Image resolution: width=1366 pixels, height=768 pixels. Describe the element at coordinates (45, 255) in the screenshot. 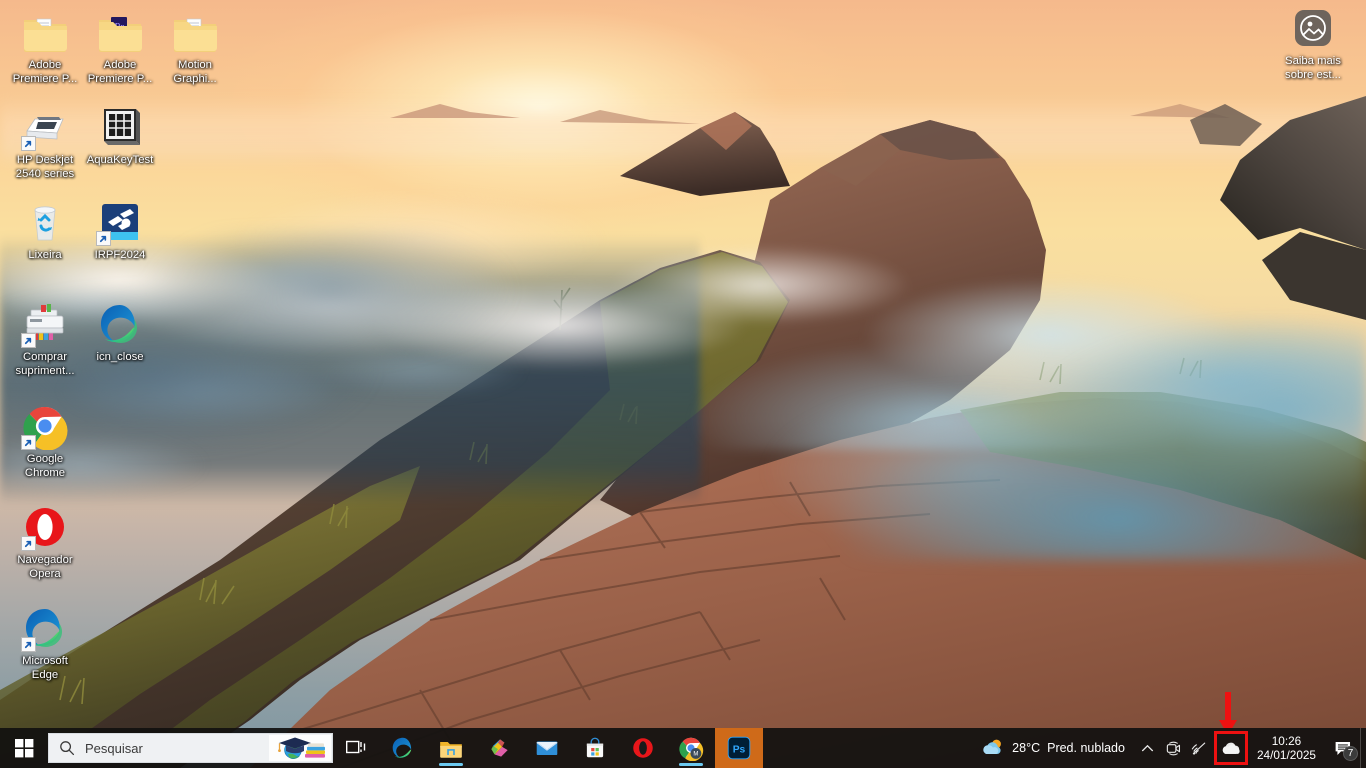

I see `desktop-icon-label: Lixeira` at that location.